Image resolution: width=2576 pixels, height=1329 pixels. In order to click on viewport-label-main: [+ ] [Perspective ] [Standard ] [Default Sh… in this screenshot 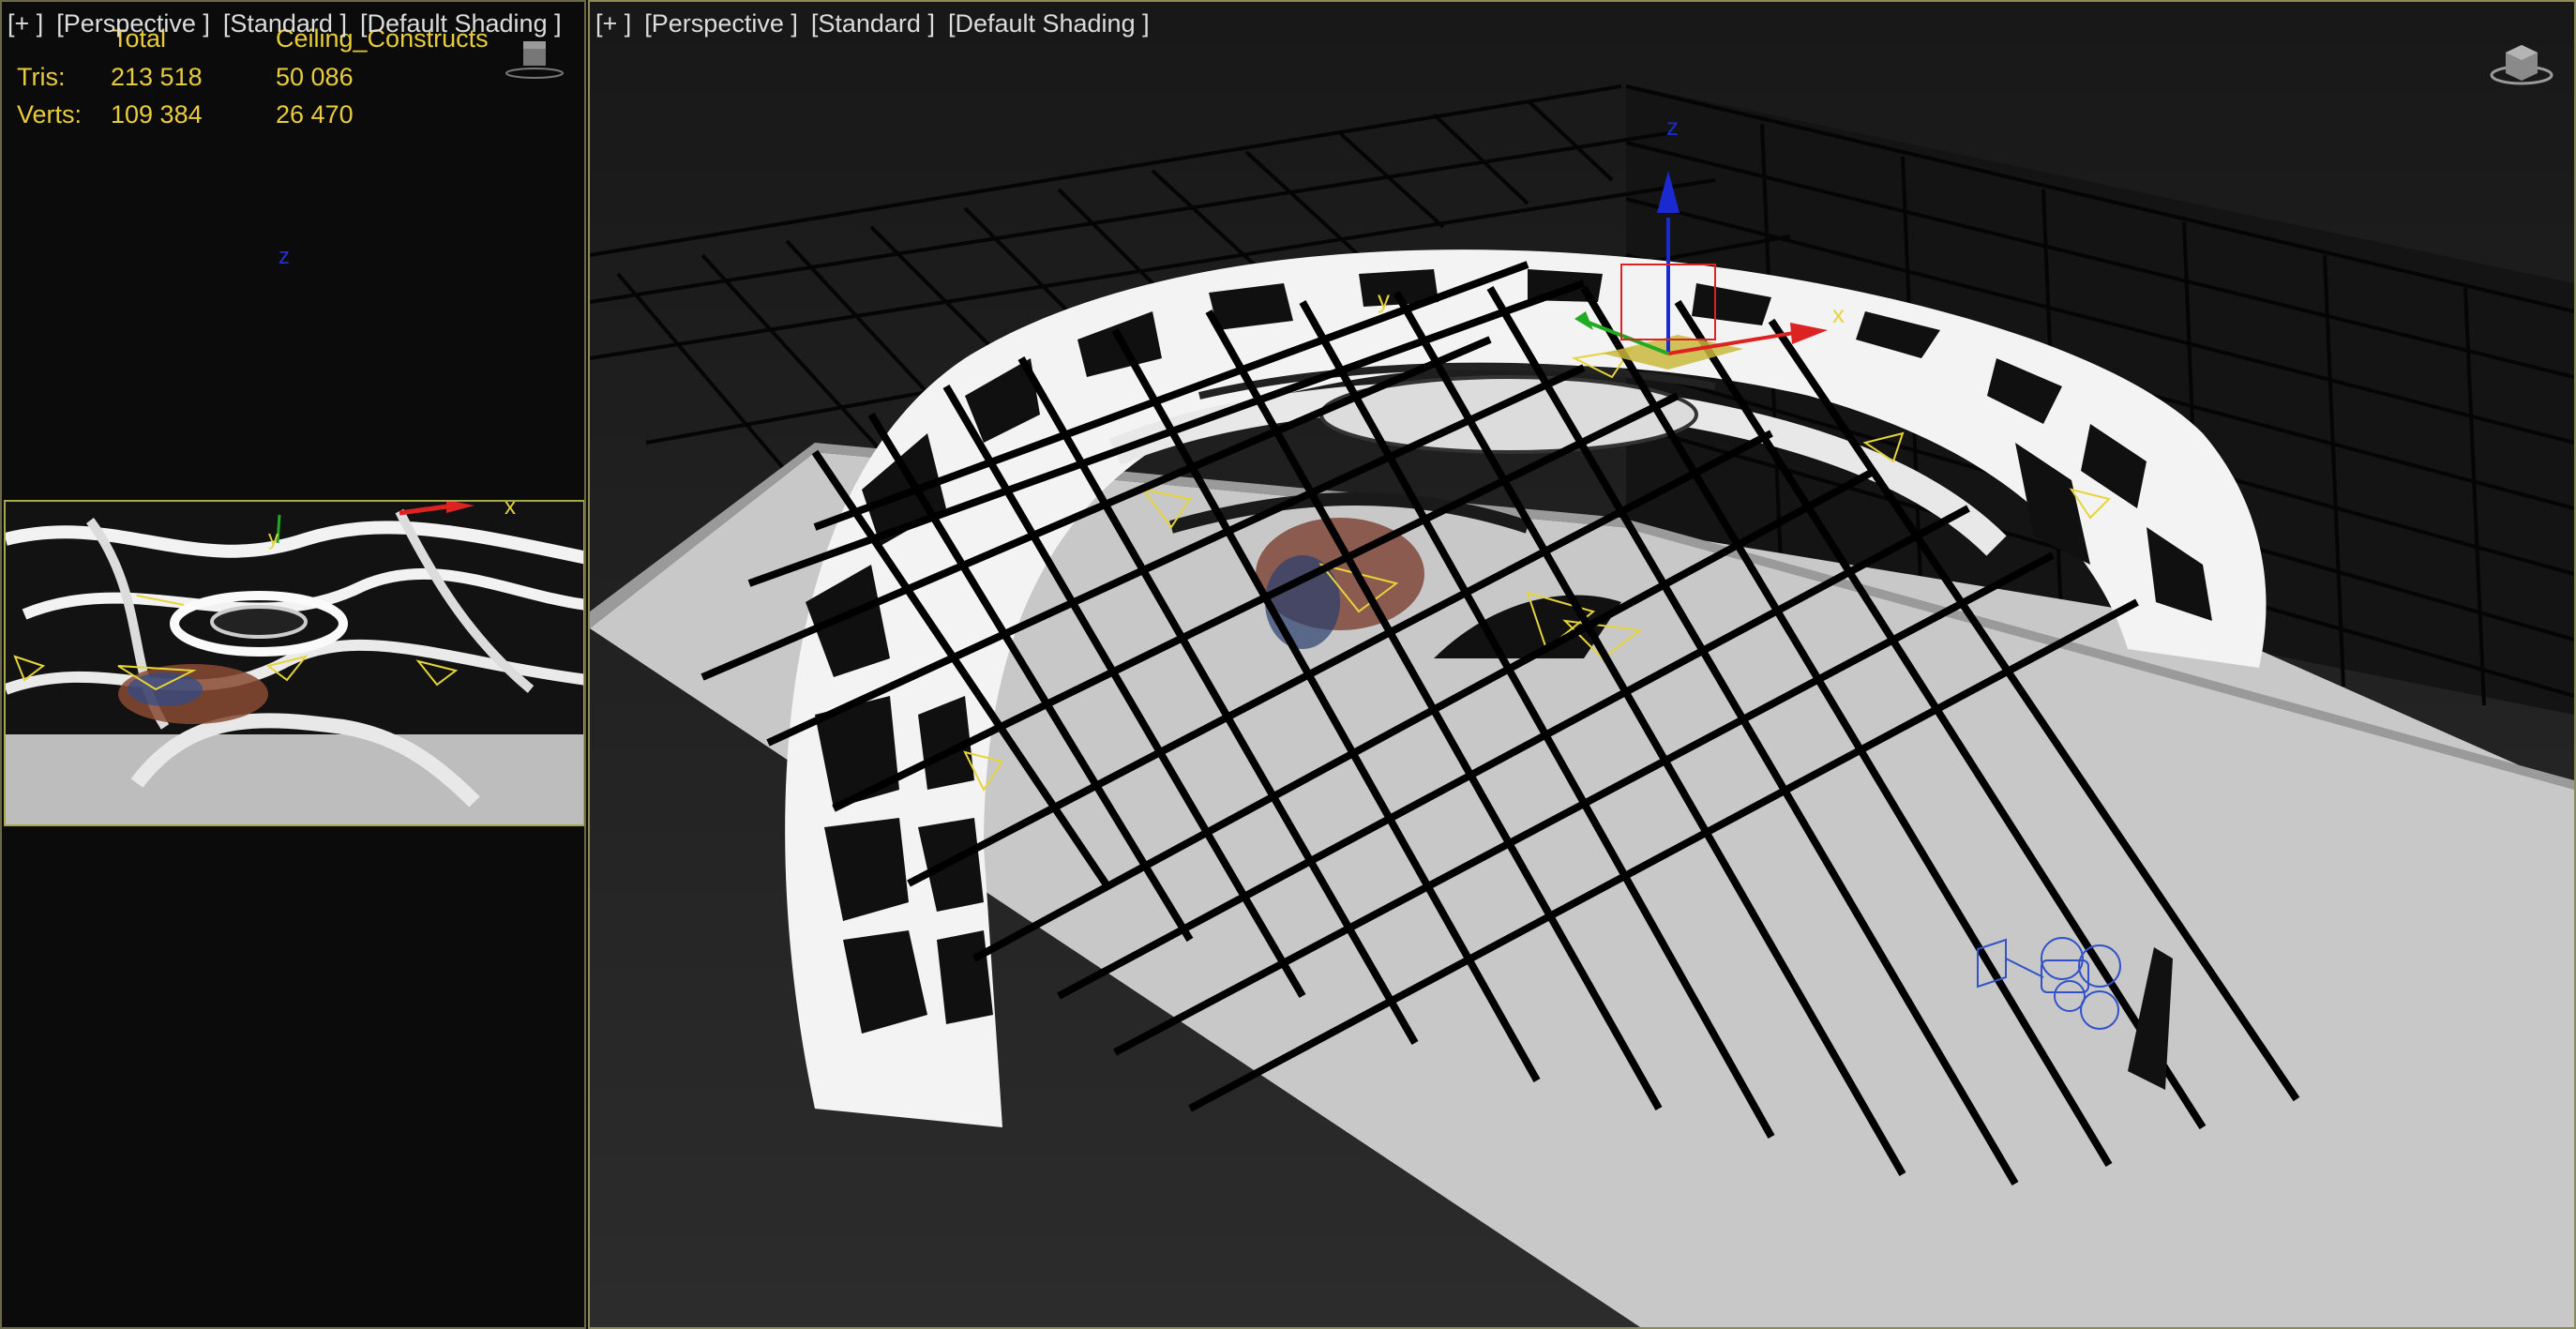, I will do `click(879, 23)`.